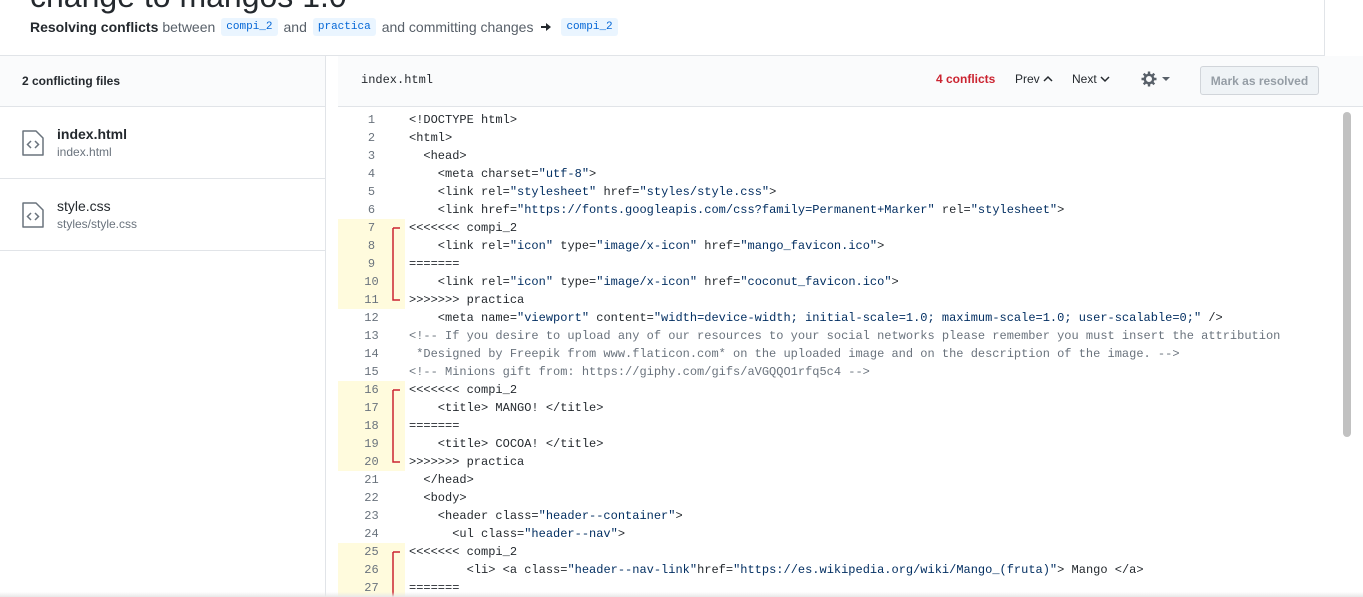 The height and width of the screenshot is (597, 1363). What do you see at coordinates (838, 498) in the screenshot?
I see `code-line: 22 <body>` at bounding box center [838, 498].